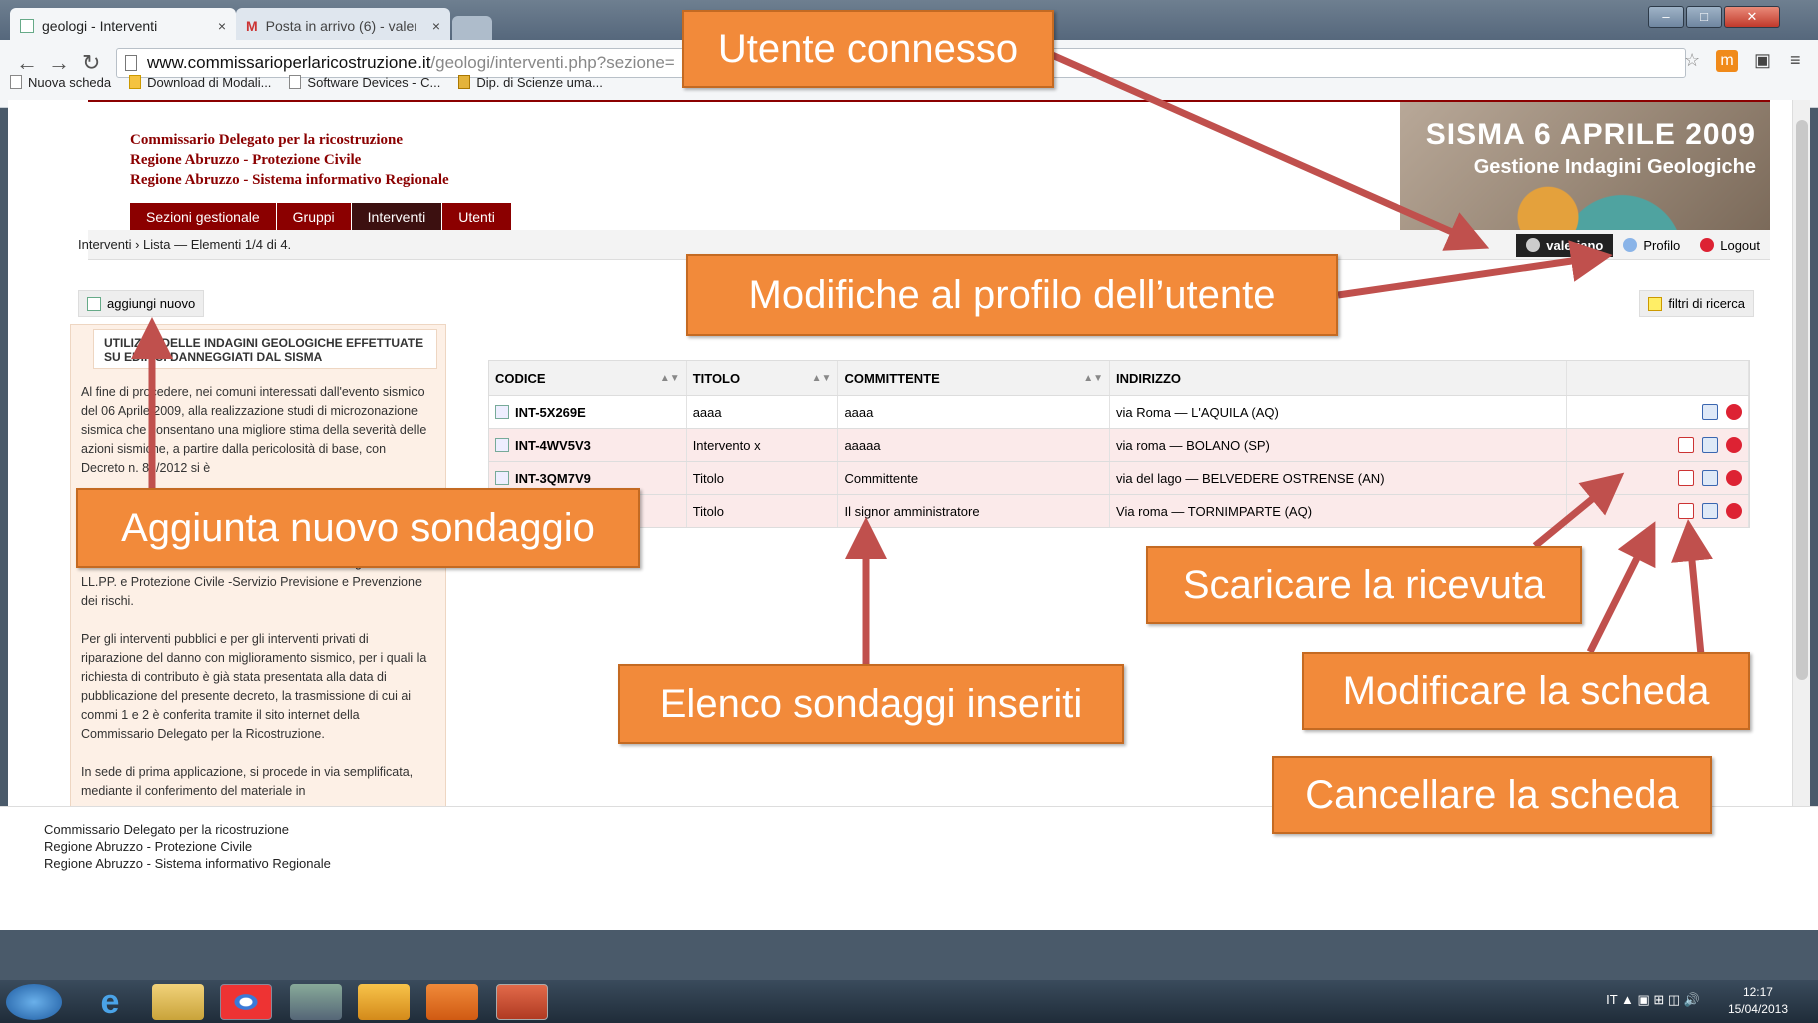 The image size is (1818, 1023). Describe the element at coordinates (1492, 795) in the screenshot. I see `callout-delete: Cancellare la scheda` at that location.